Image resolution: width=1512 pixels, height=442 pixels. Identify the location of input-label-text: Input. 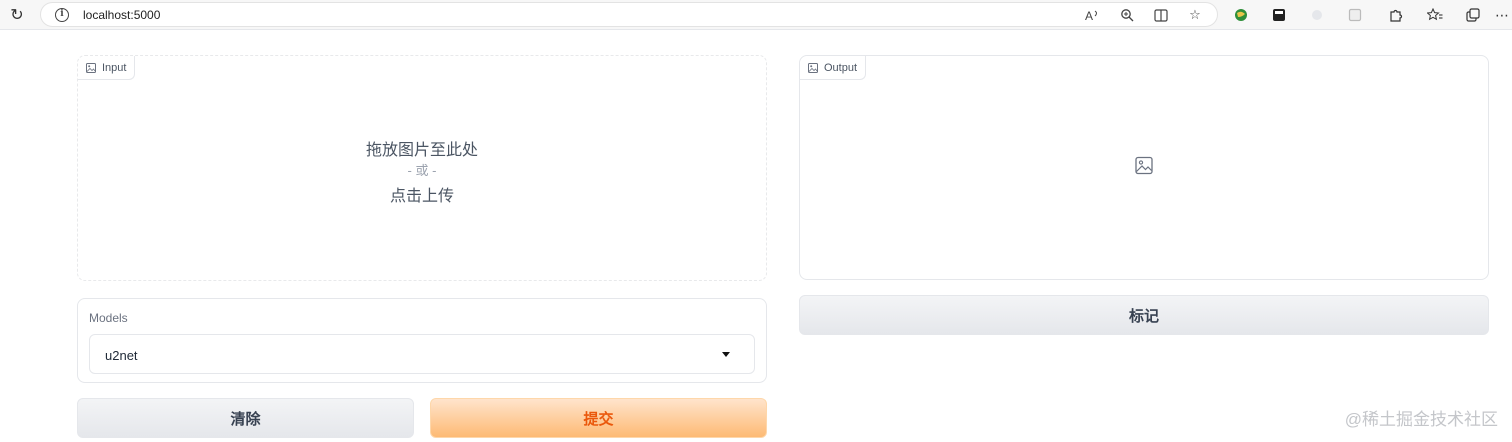
(114, 67).